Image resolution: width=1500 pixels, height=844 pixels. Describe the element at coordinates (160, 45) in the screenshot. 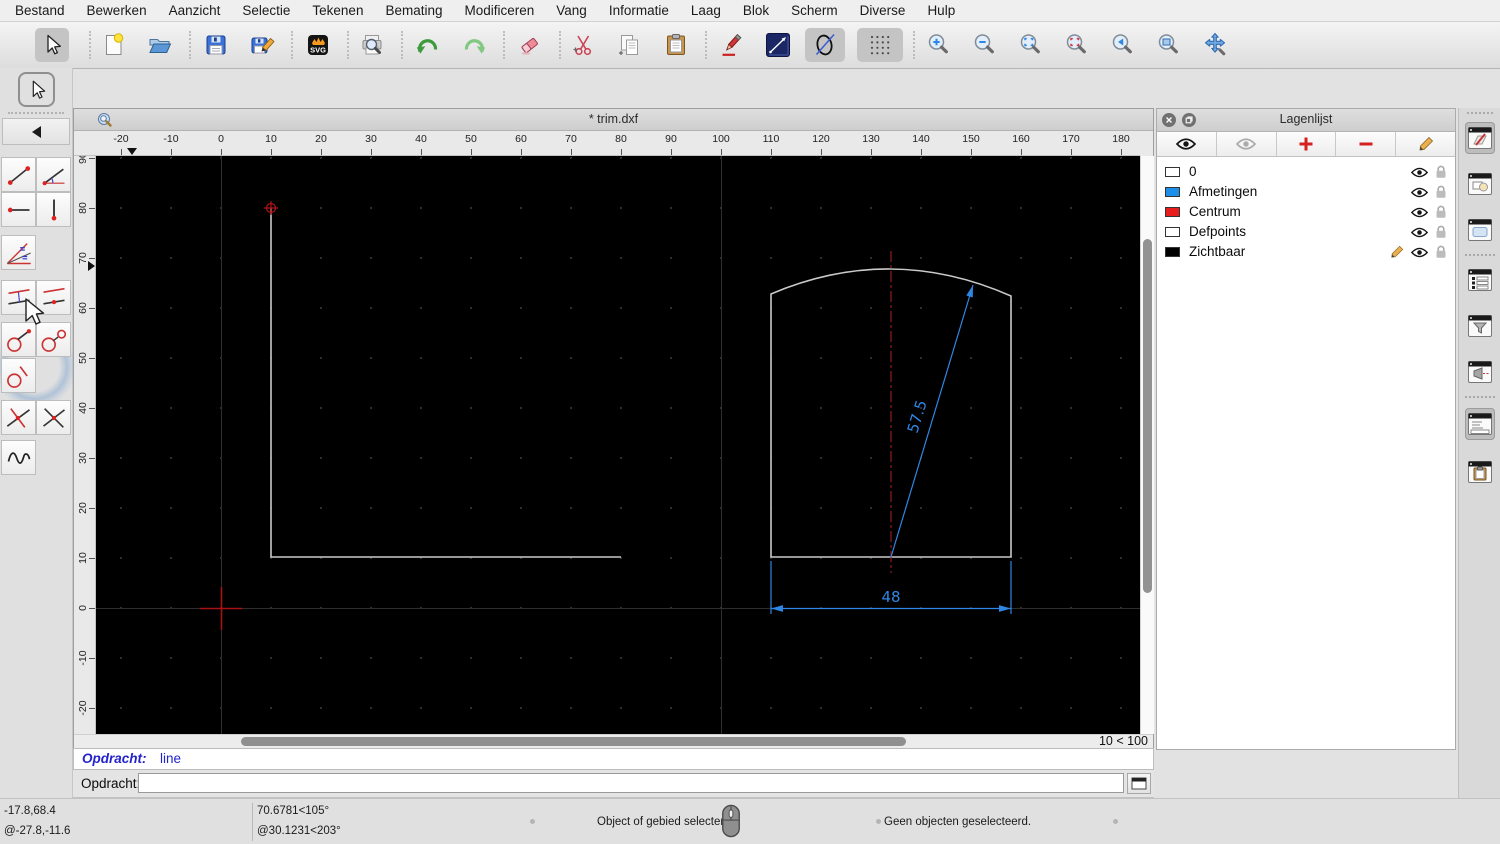

I see `open-file-button` at that location.